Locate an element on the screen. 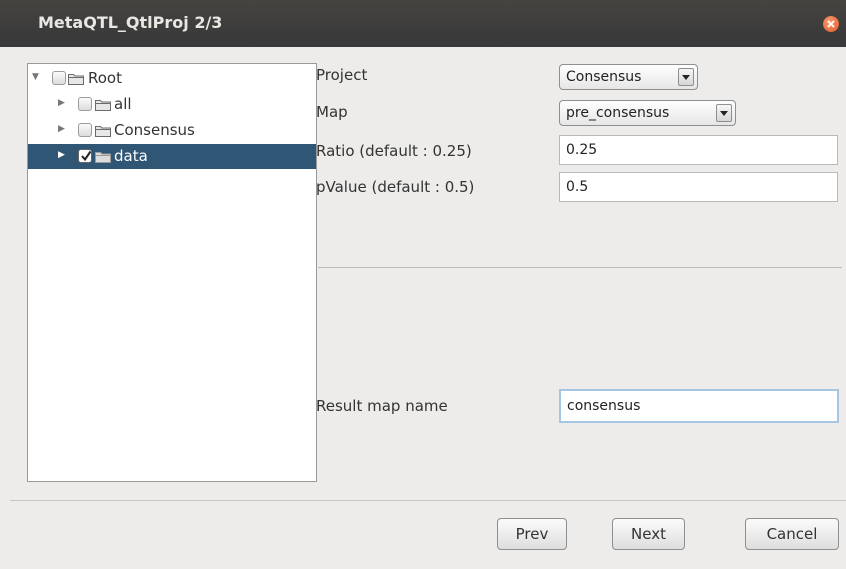 Image resolution: width=846 pixels, height=569 pixels. map-combobox-value: pre_consensus is located at coordinates (618, 113).